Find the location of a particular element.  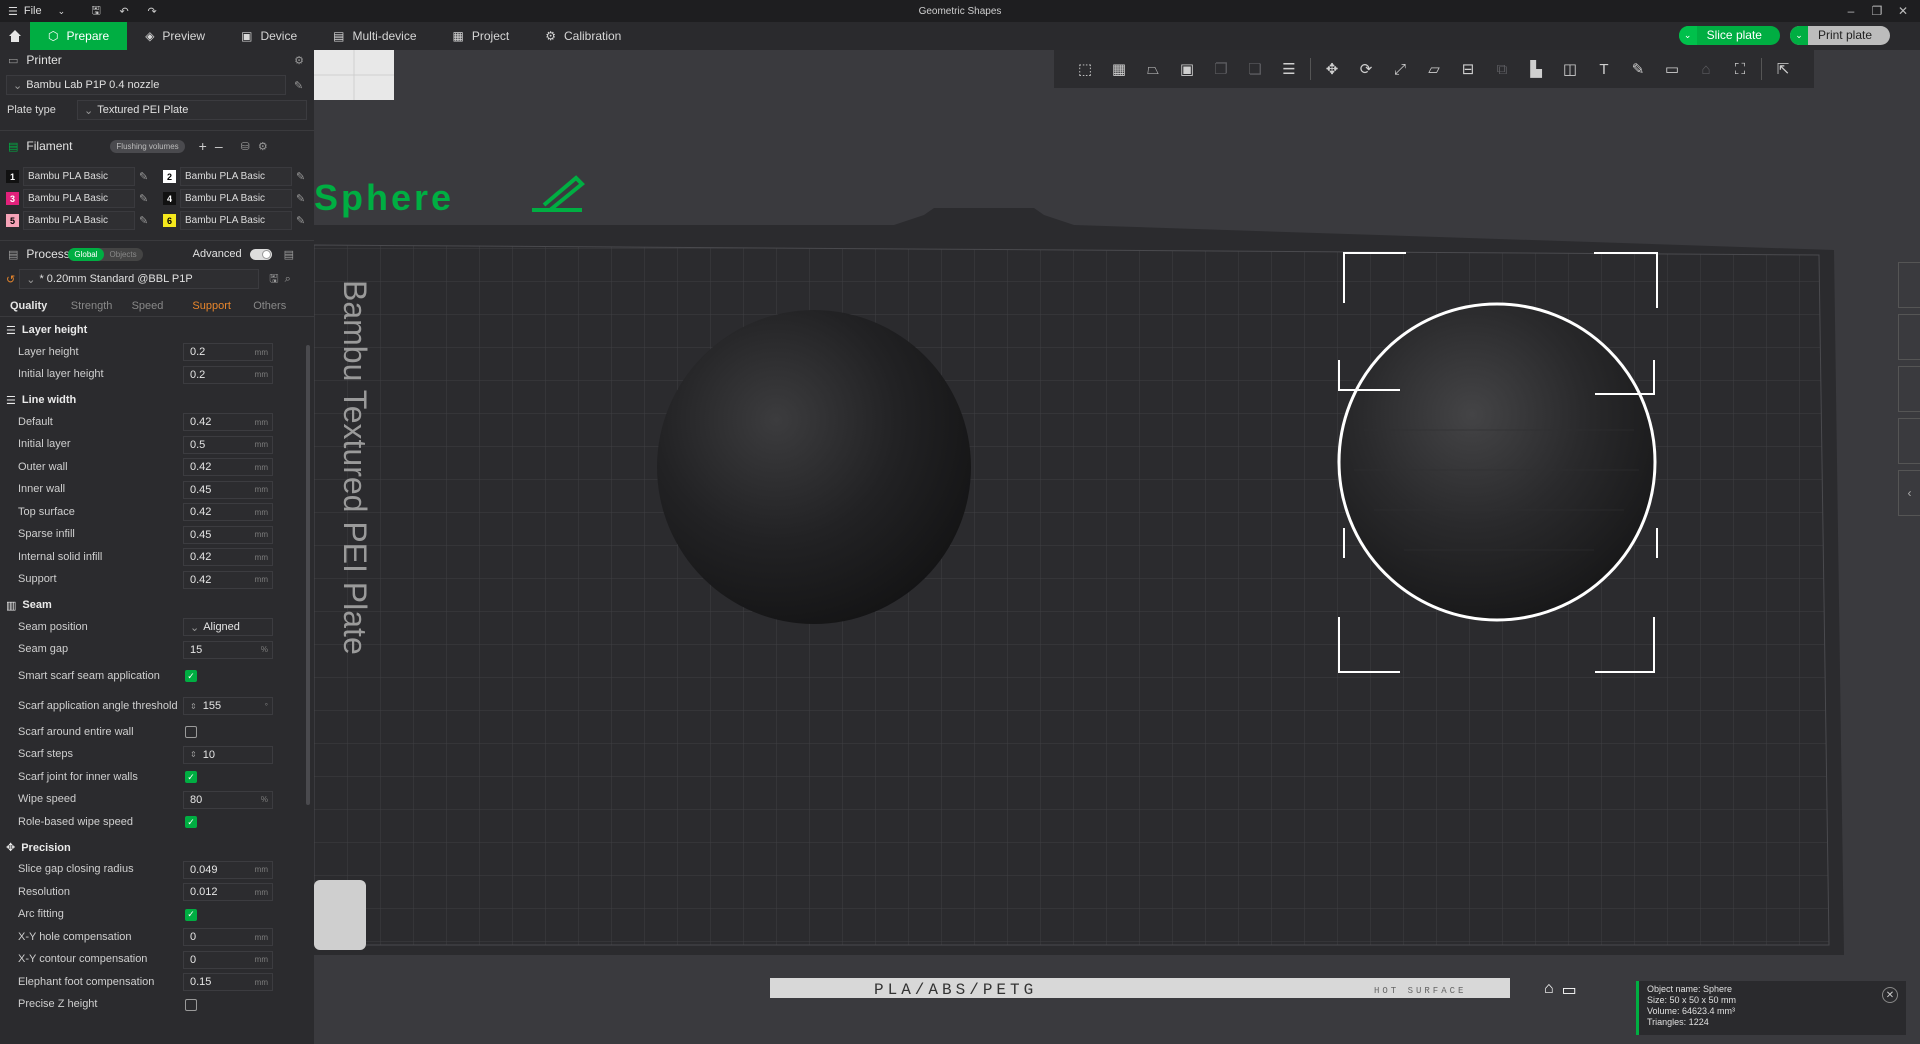

line-width-default-input: 0.42 mm is located at coordinates (228, 422).